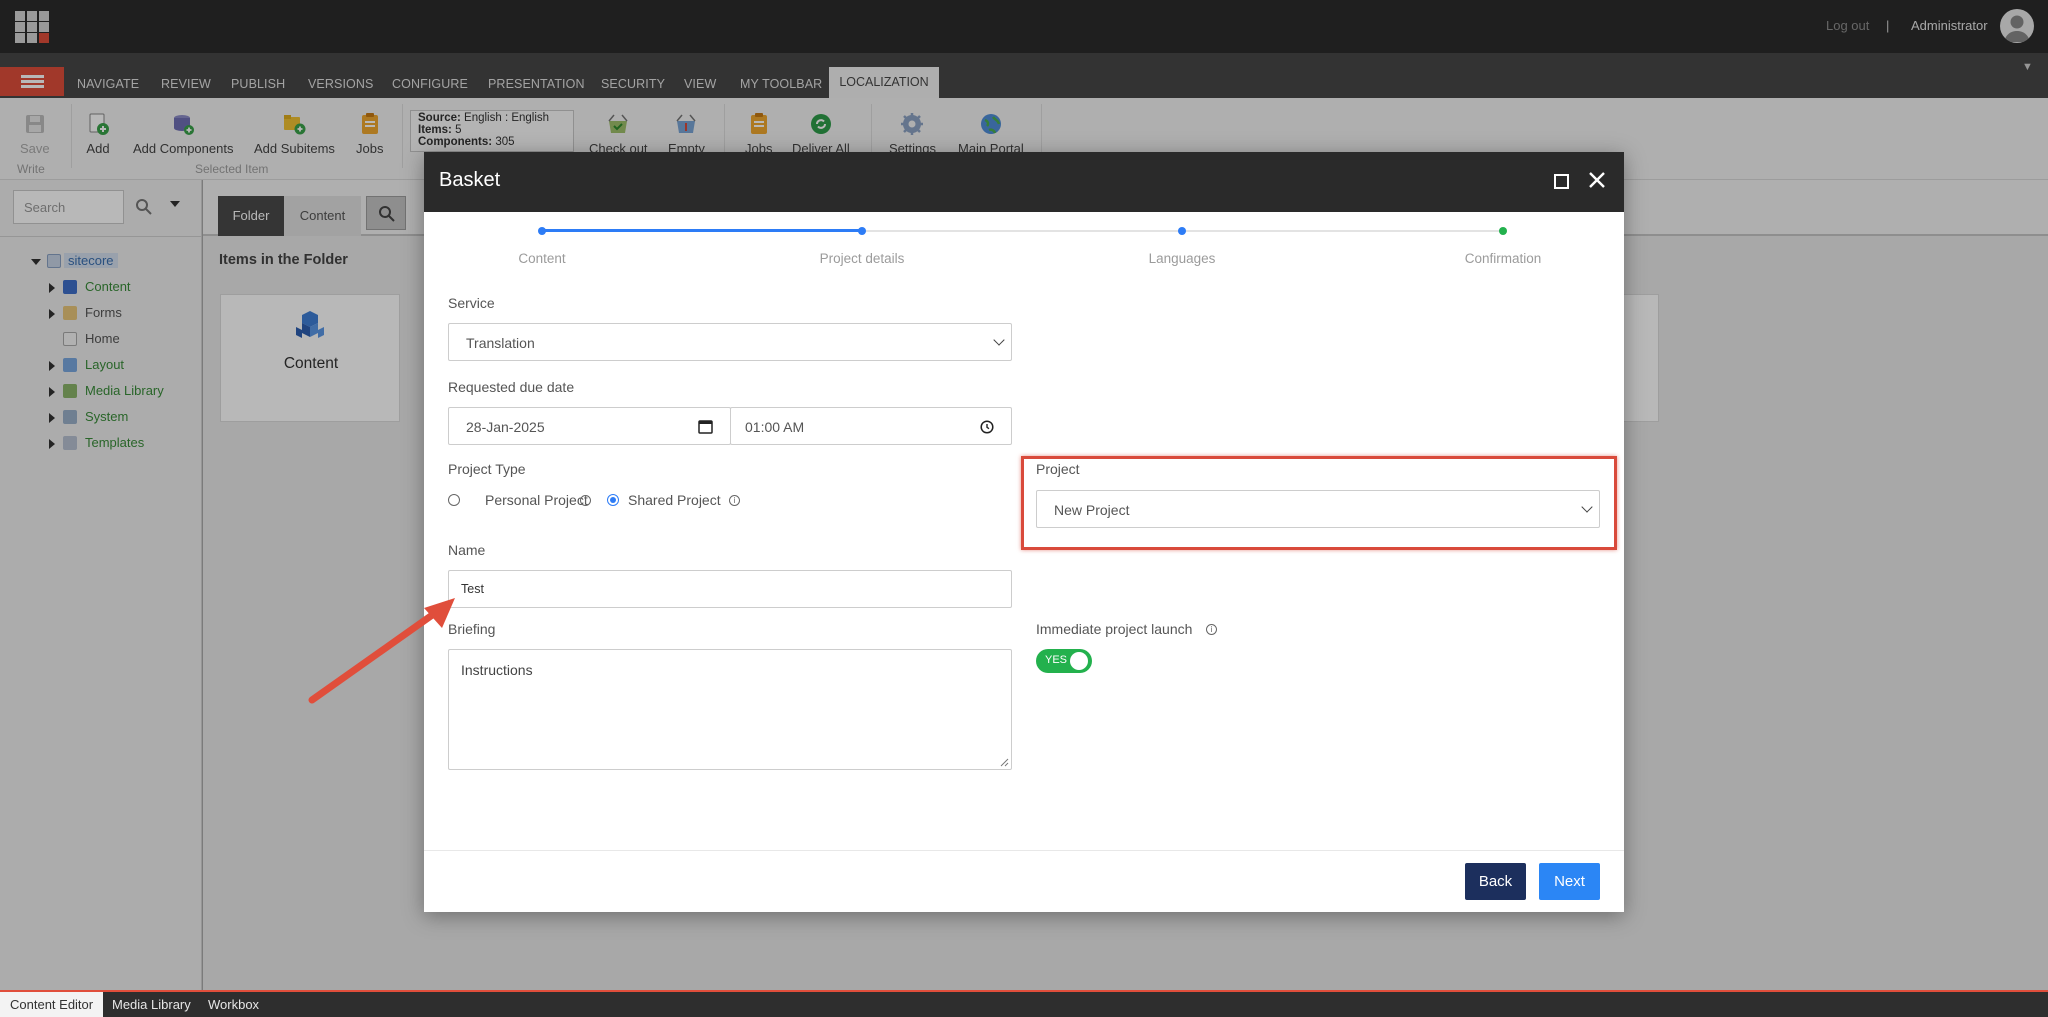 This screenshot has height=1017, width=2048. Describe the element at coordinates (862, 258) in the screenshot. I see `step-label-project-details: Project details` at that location.